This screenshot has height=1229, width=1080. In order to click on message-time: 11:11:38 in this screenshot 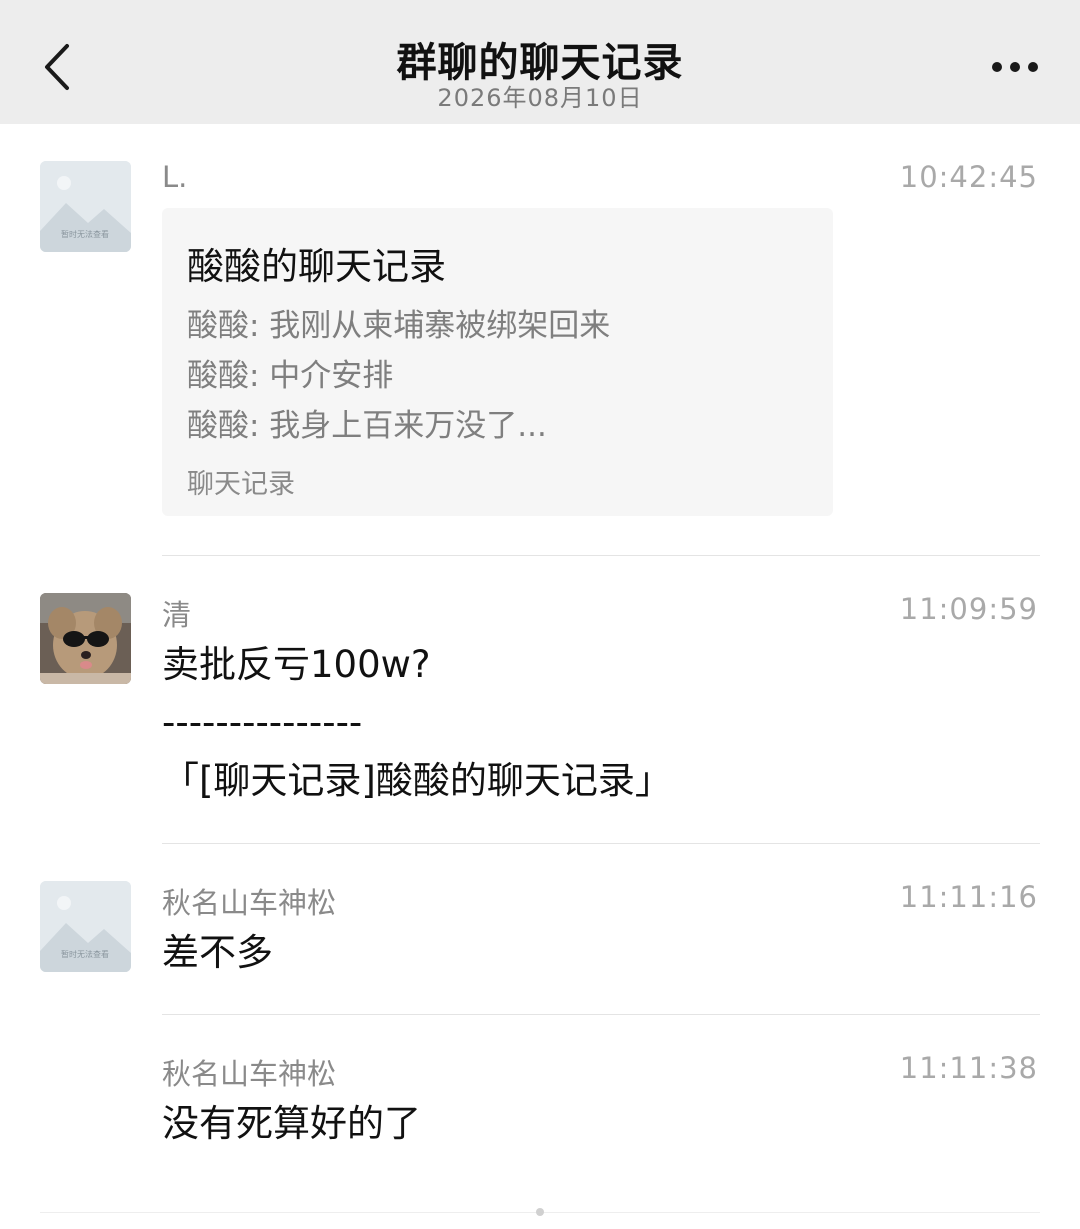, I will do `click(968, 1068)`.